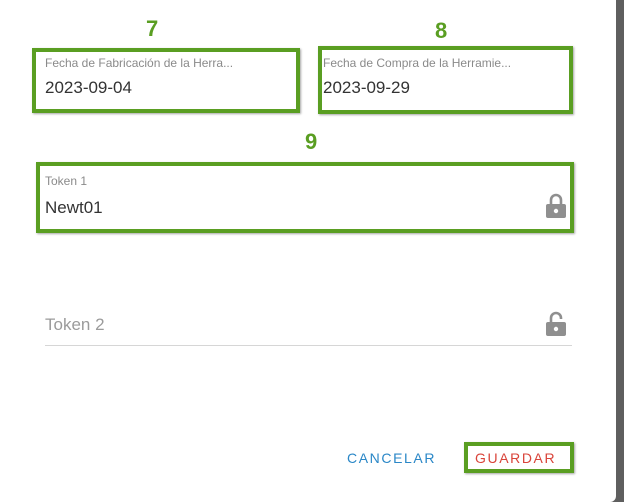 The width and height of the screenshot is (624, 502). Describe the element at coordinates (75, 325) in the screenshot. I see `token2-placeholder: Token 2` at that location.